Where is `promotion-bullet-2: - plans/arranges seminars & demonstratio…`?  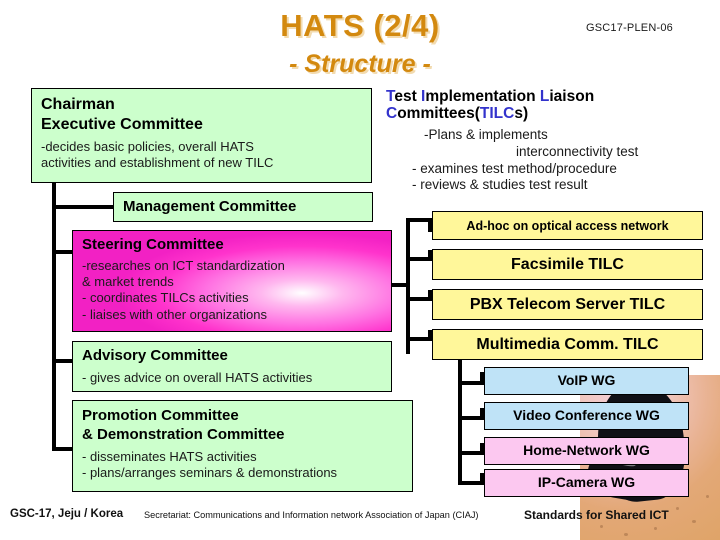
promotion-bullet-2: - plans/arranges seminars & demonstratio… is located at coordinates (210, 472).